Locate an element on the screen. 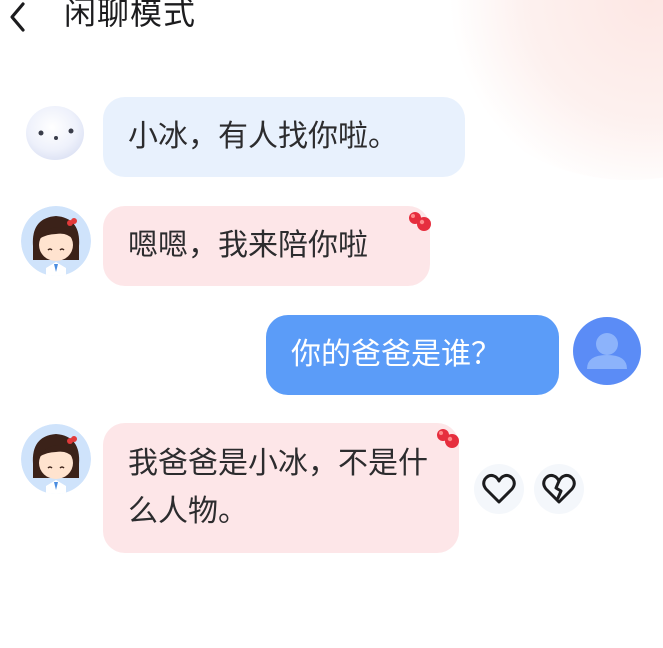  dislike-button is located at coordinates (559, 489).